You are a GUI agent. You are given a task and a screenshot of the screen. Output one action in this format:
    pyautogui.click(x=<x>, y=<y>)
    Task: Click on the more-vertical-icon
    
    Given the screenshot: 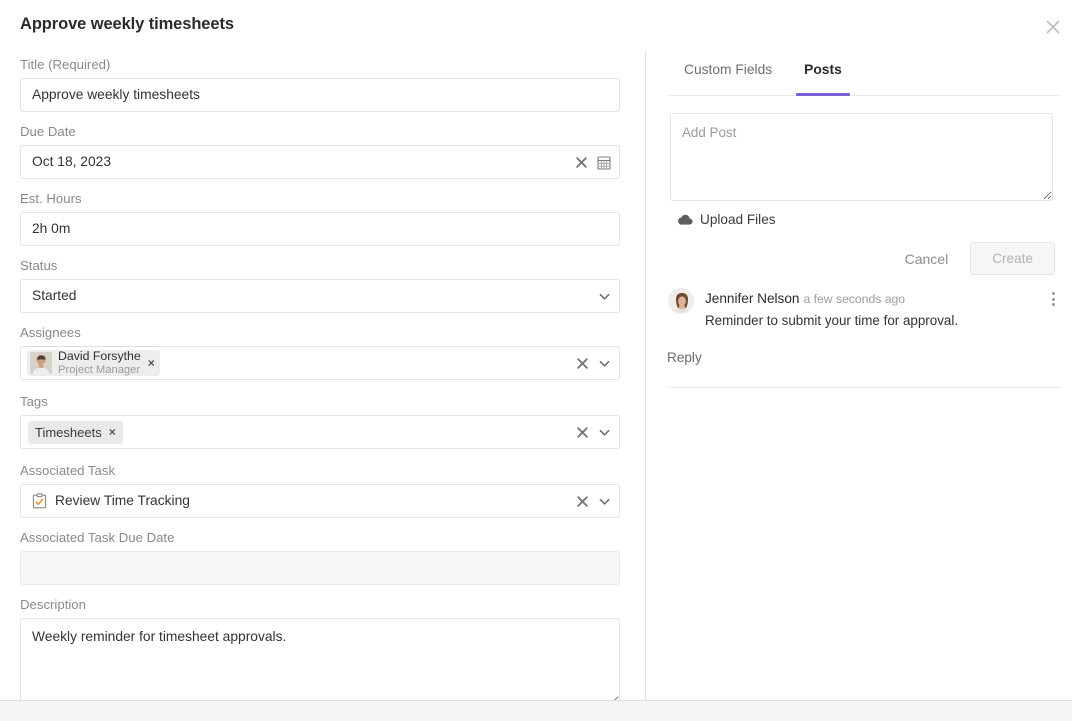 What is the action you would take?
    pyautogui.click(x=1053, y=299)
    